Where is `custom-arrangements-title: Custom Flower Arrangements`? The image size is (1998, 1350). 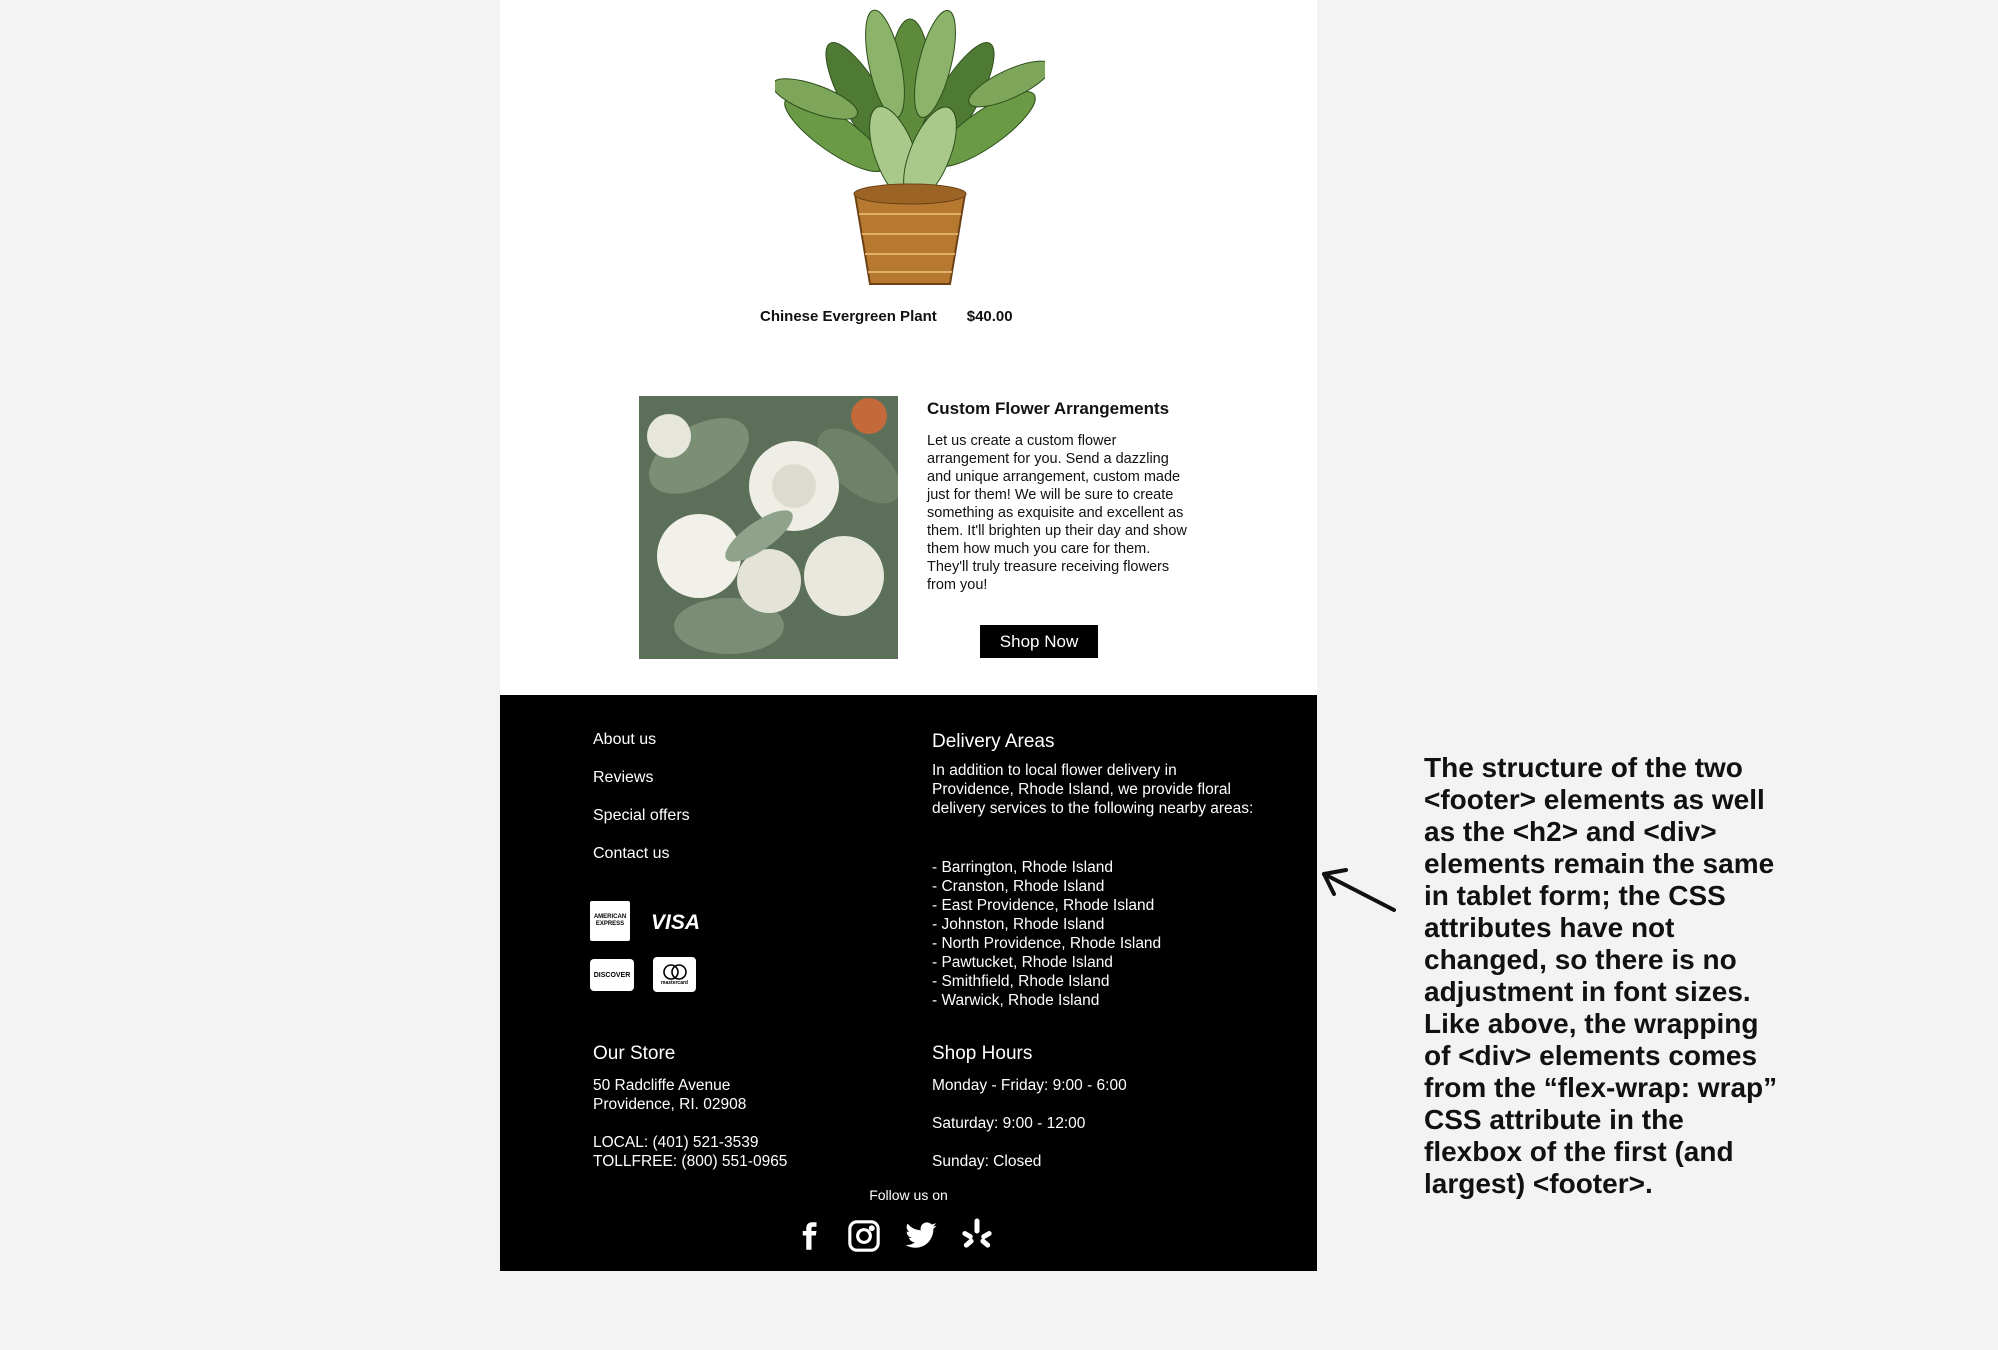
custom-arrangements-title: Custom Flower Arrangements is located at coordinates (1048, 408).